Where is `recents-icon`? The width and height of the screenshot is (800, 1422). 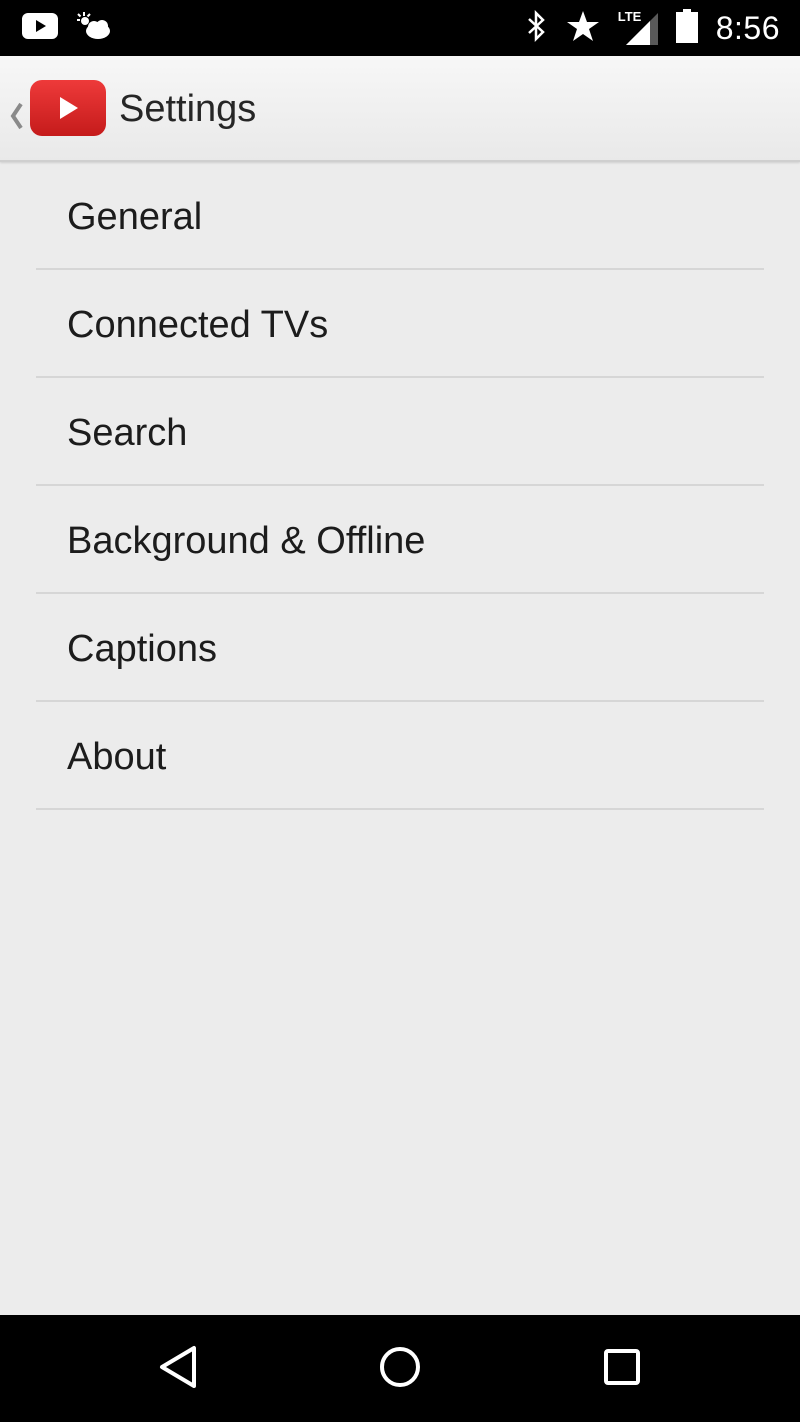
recents-icon is located at coordinates (622, 1369).